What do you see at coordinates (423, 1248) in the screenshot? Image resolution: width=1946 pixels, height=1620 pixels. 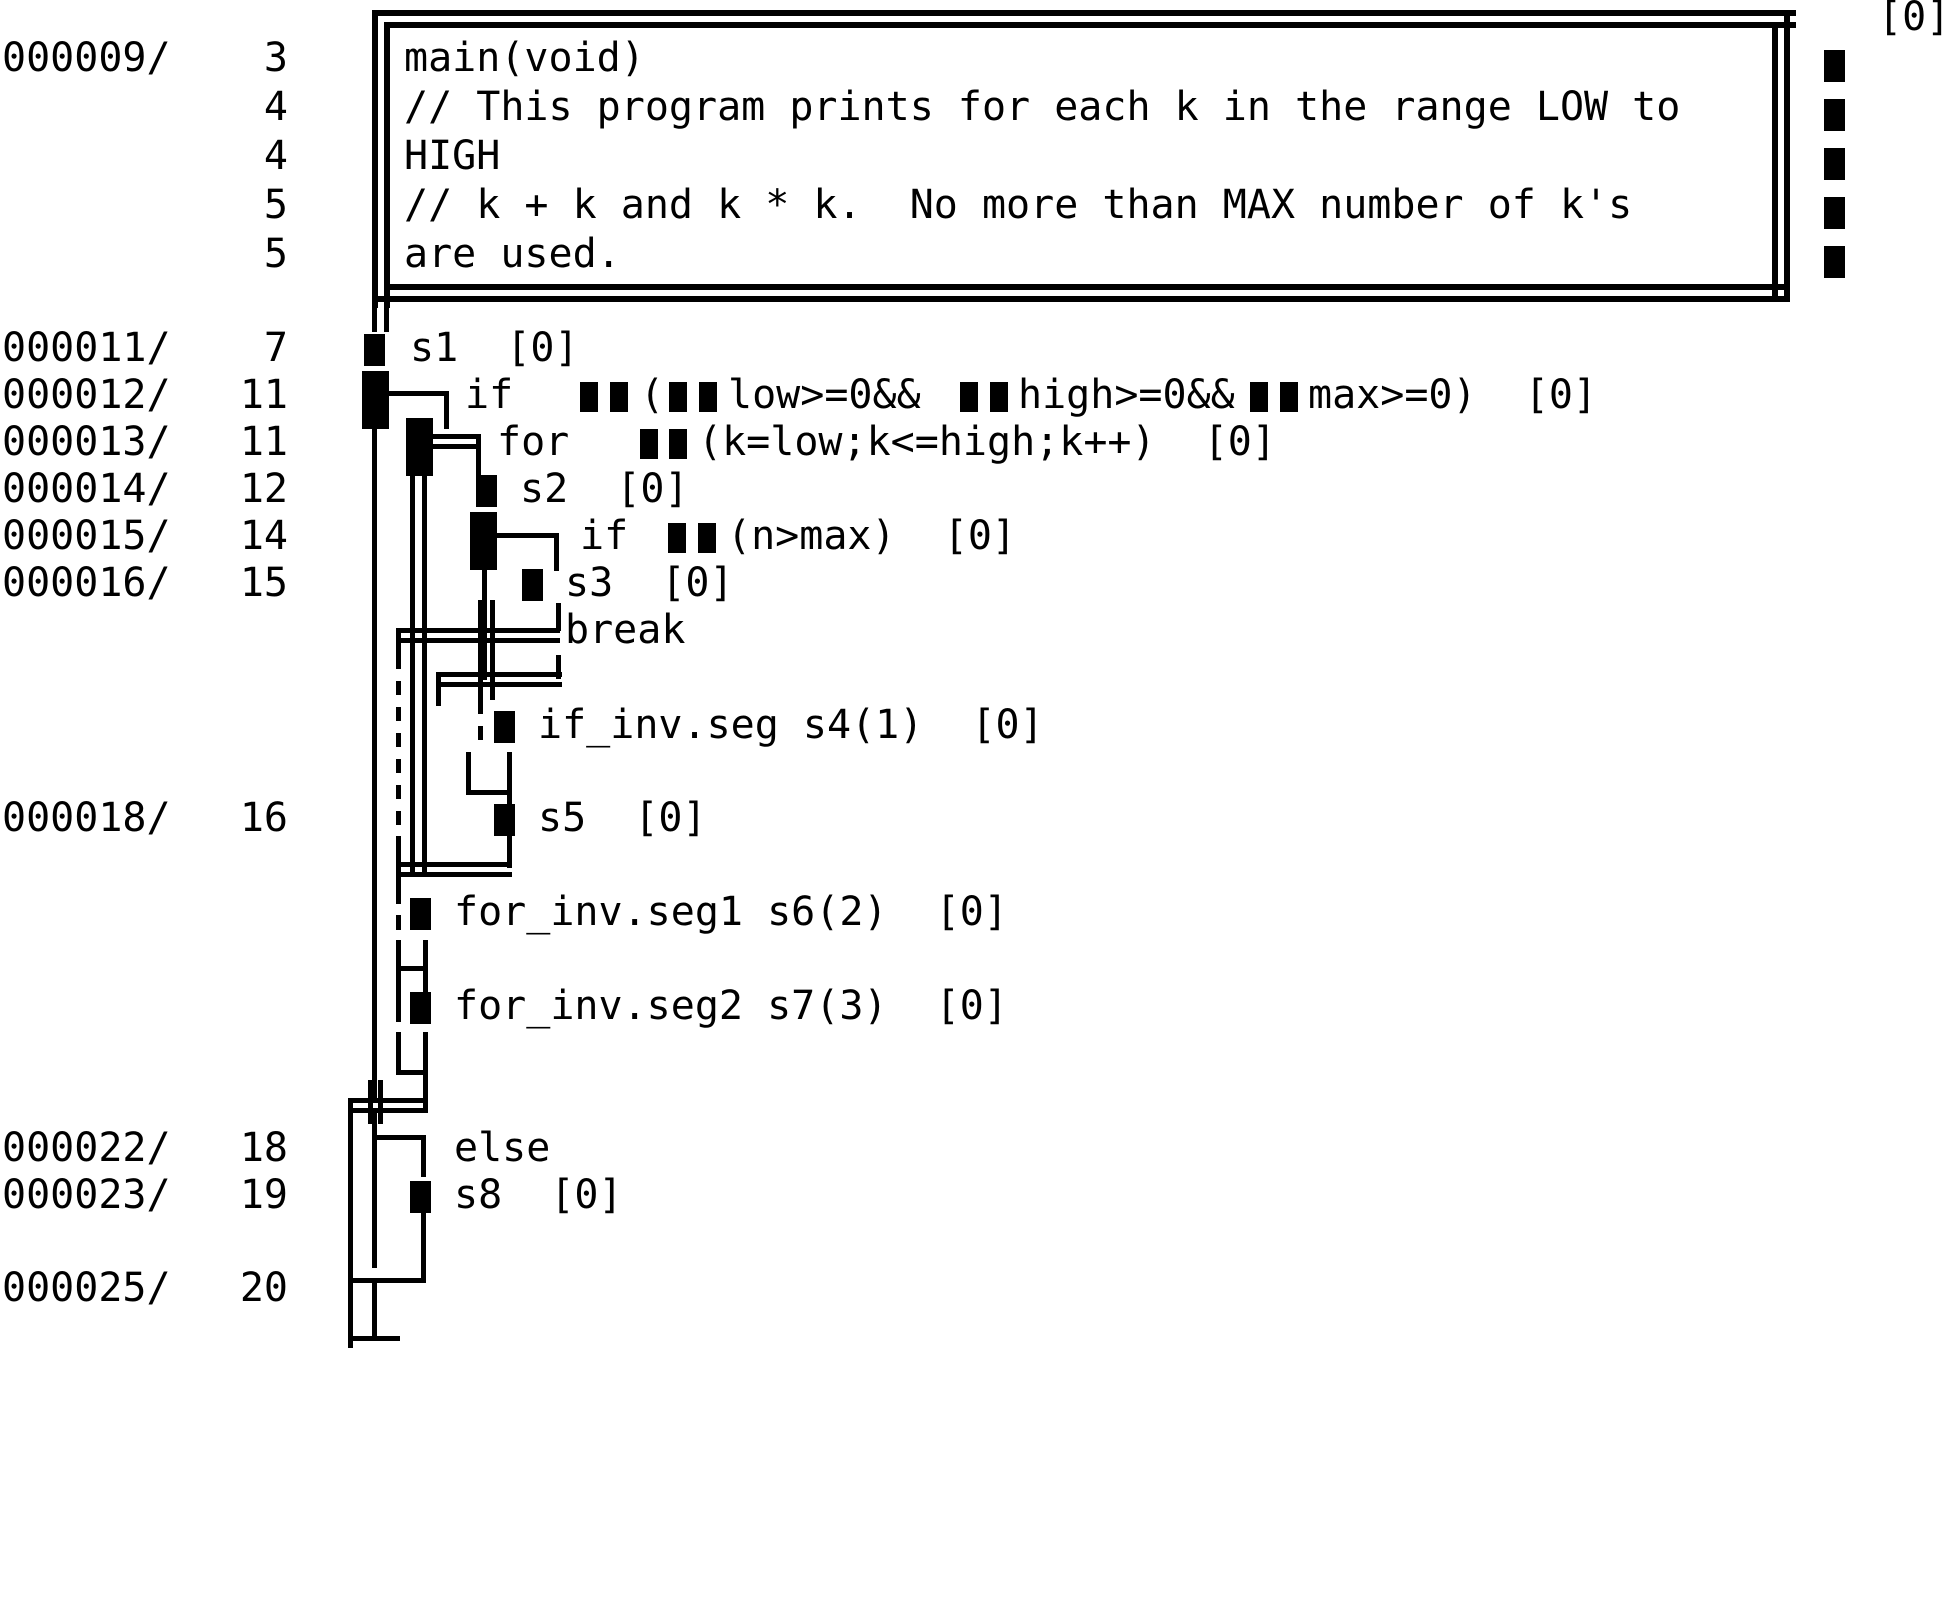 I see `merge-right-v` at bounding box center [423, 1248].